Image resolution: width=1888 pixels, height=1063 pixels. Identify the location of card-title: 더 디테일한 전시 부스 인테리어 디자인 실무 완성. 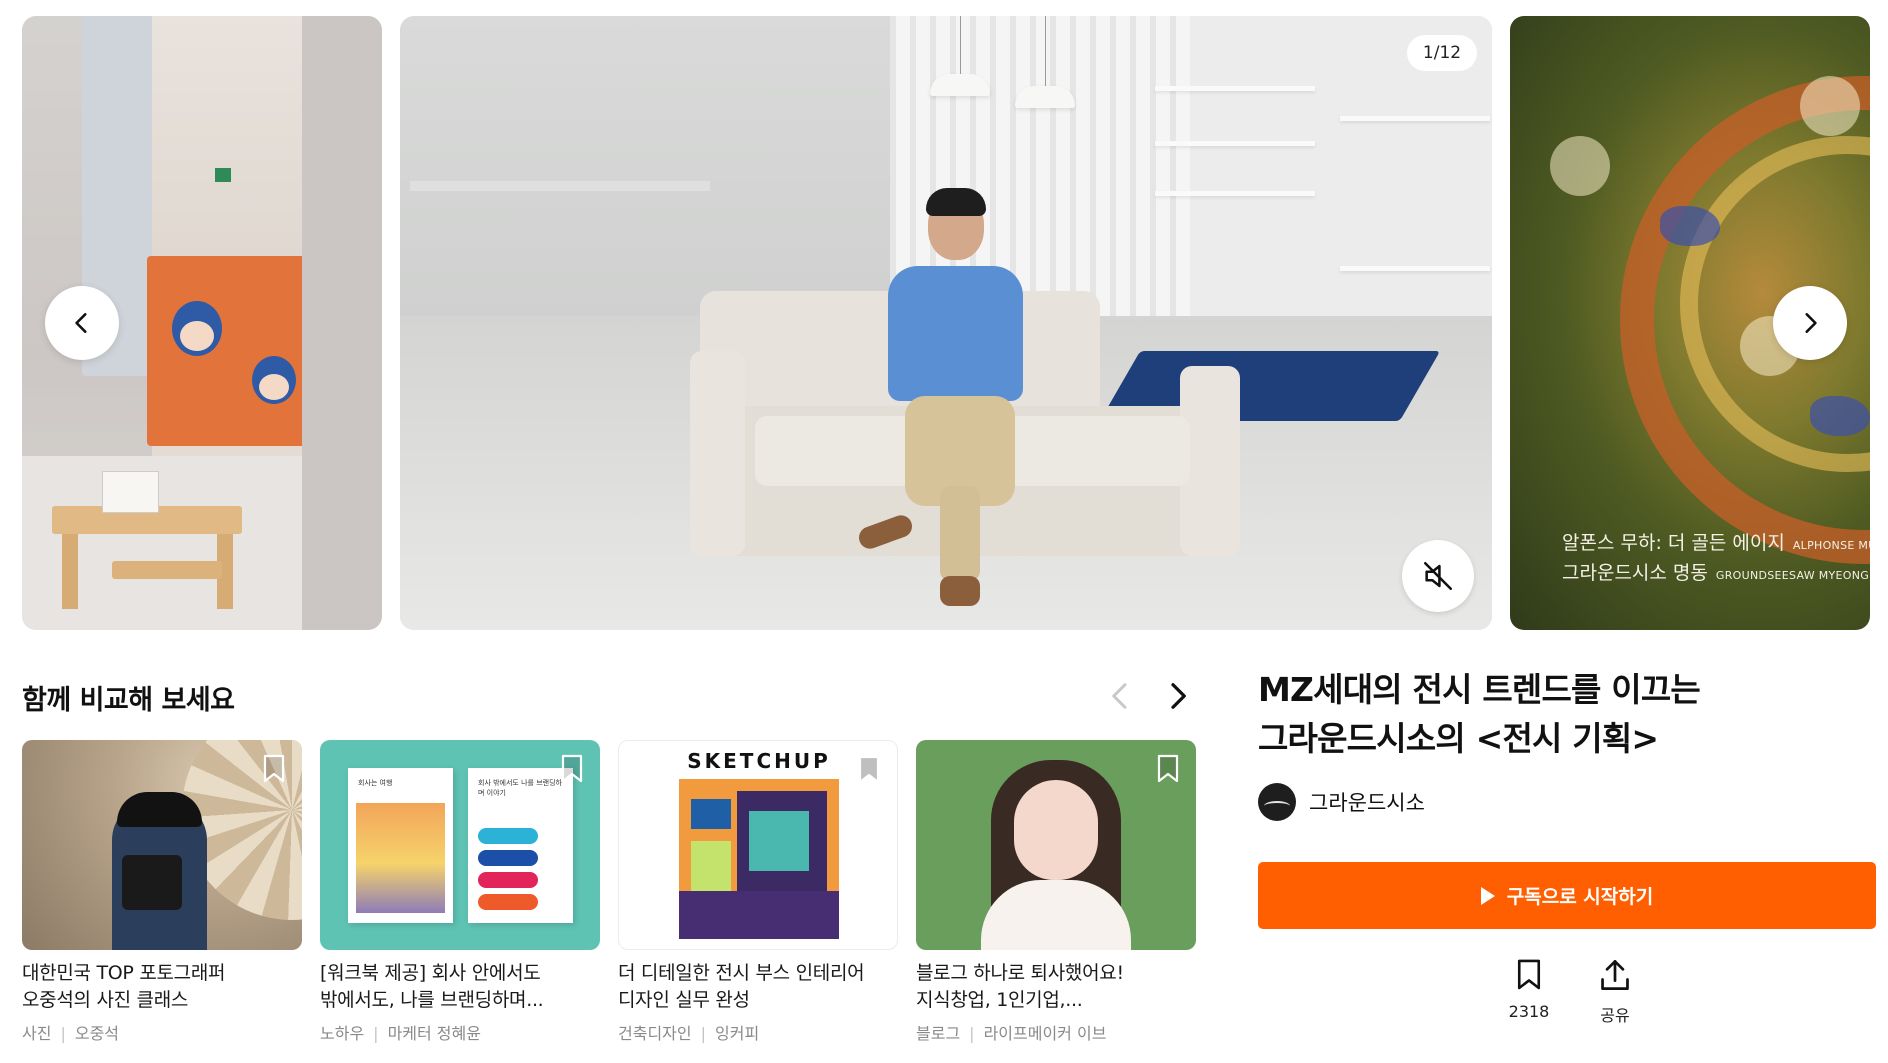
(758, 987).